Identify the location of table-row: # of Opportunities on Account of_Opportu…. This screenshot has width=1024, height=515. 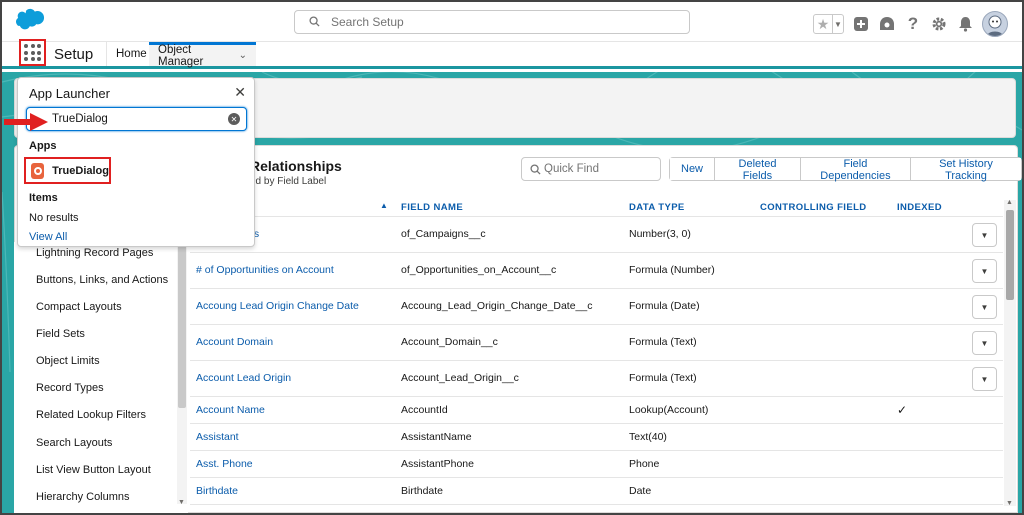
(596, 271).